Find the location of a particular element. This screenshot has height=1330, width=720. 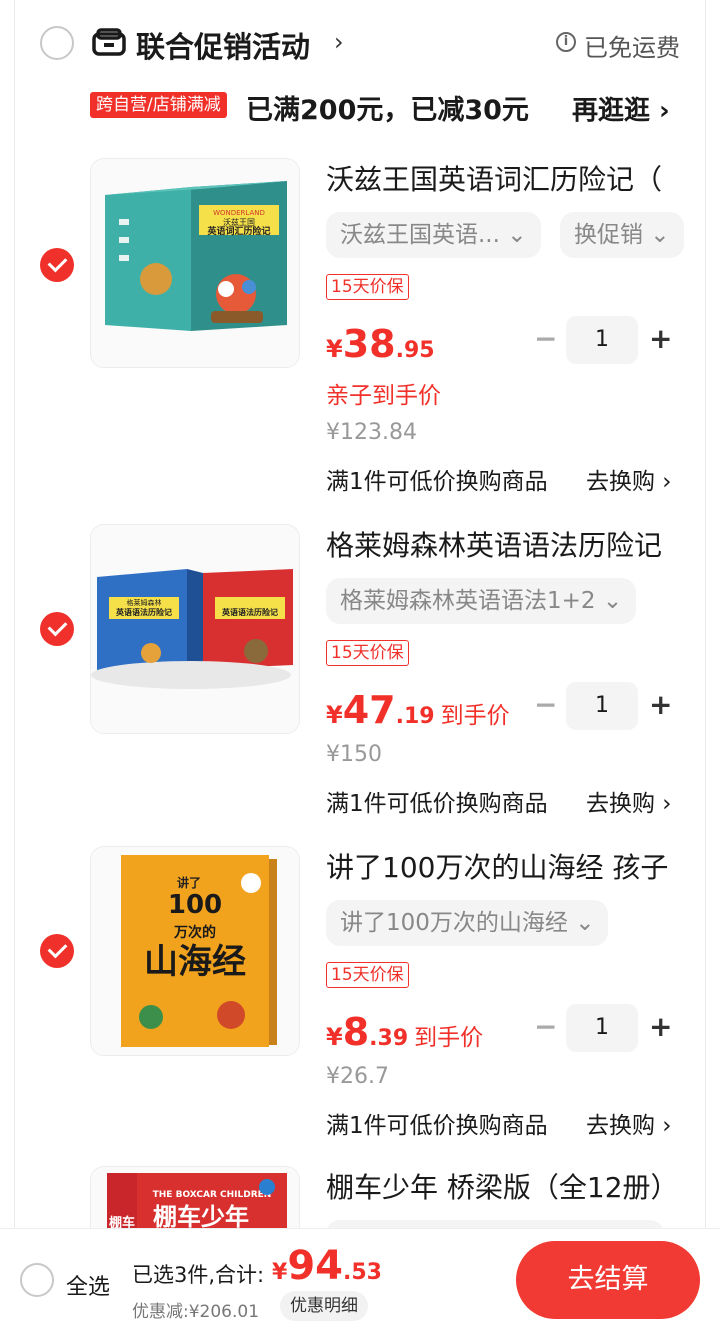

product-title: 格莱姆森林英语语法历险记 is located at coordinates (501, 544).